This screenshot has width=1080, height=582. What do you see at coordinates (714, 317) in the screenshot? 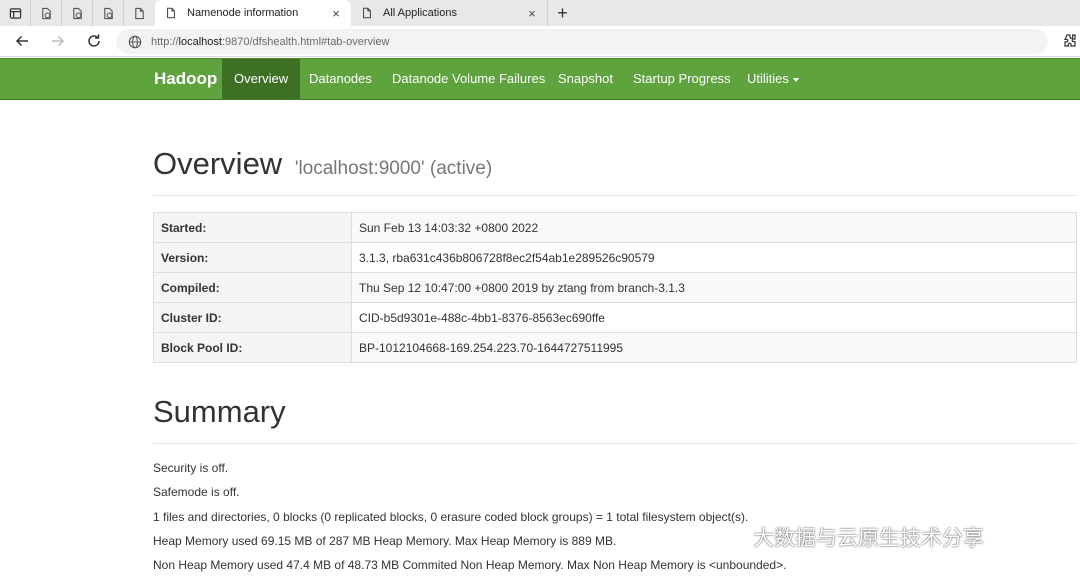
I see `row-value: CID-b5d9301e-488c-4bb1-8376-8563ec690ffe` at bounding box center [714, 317].